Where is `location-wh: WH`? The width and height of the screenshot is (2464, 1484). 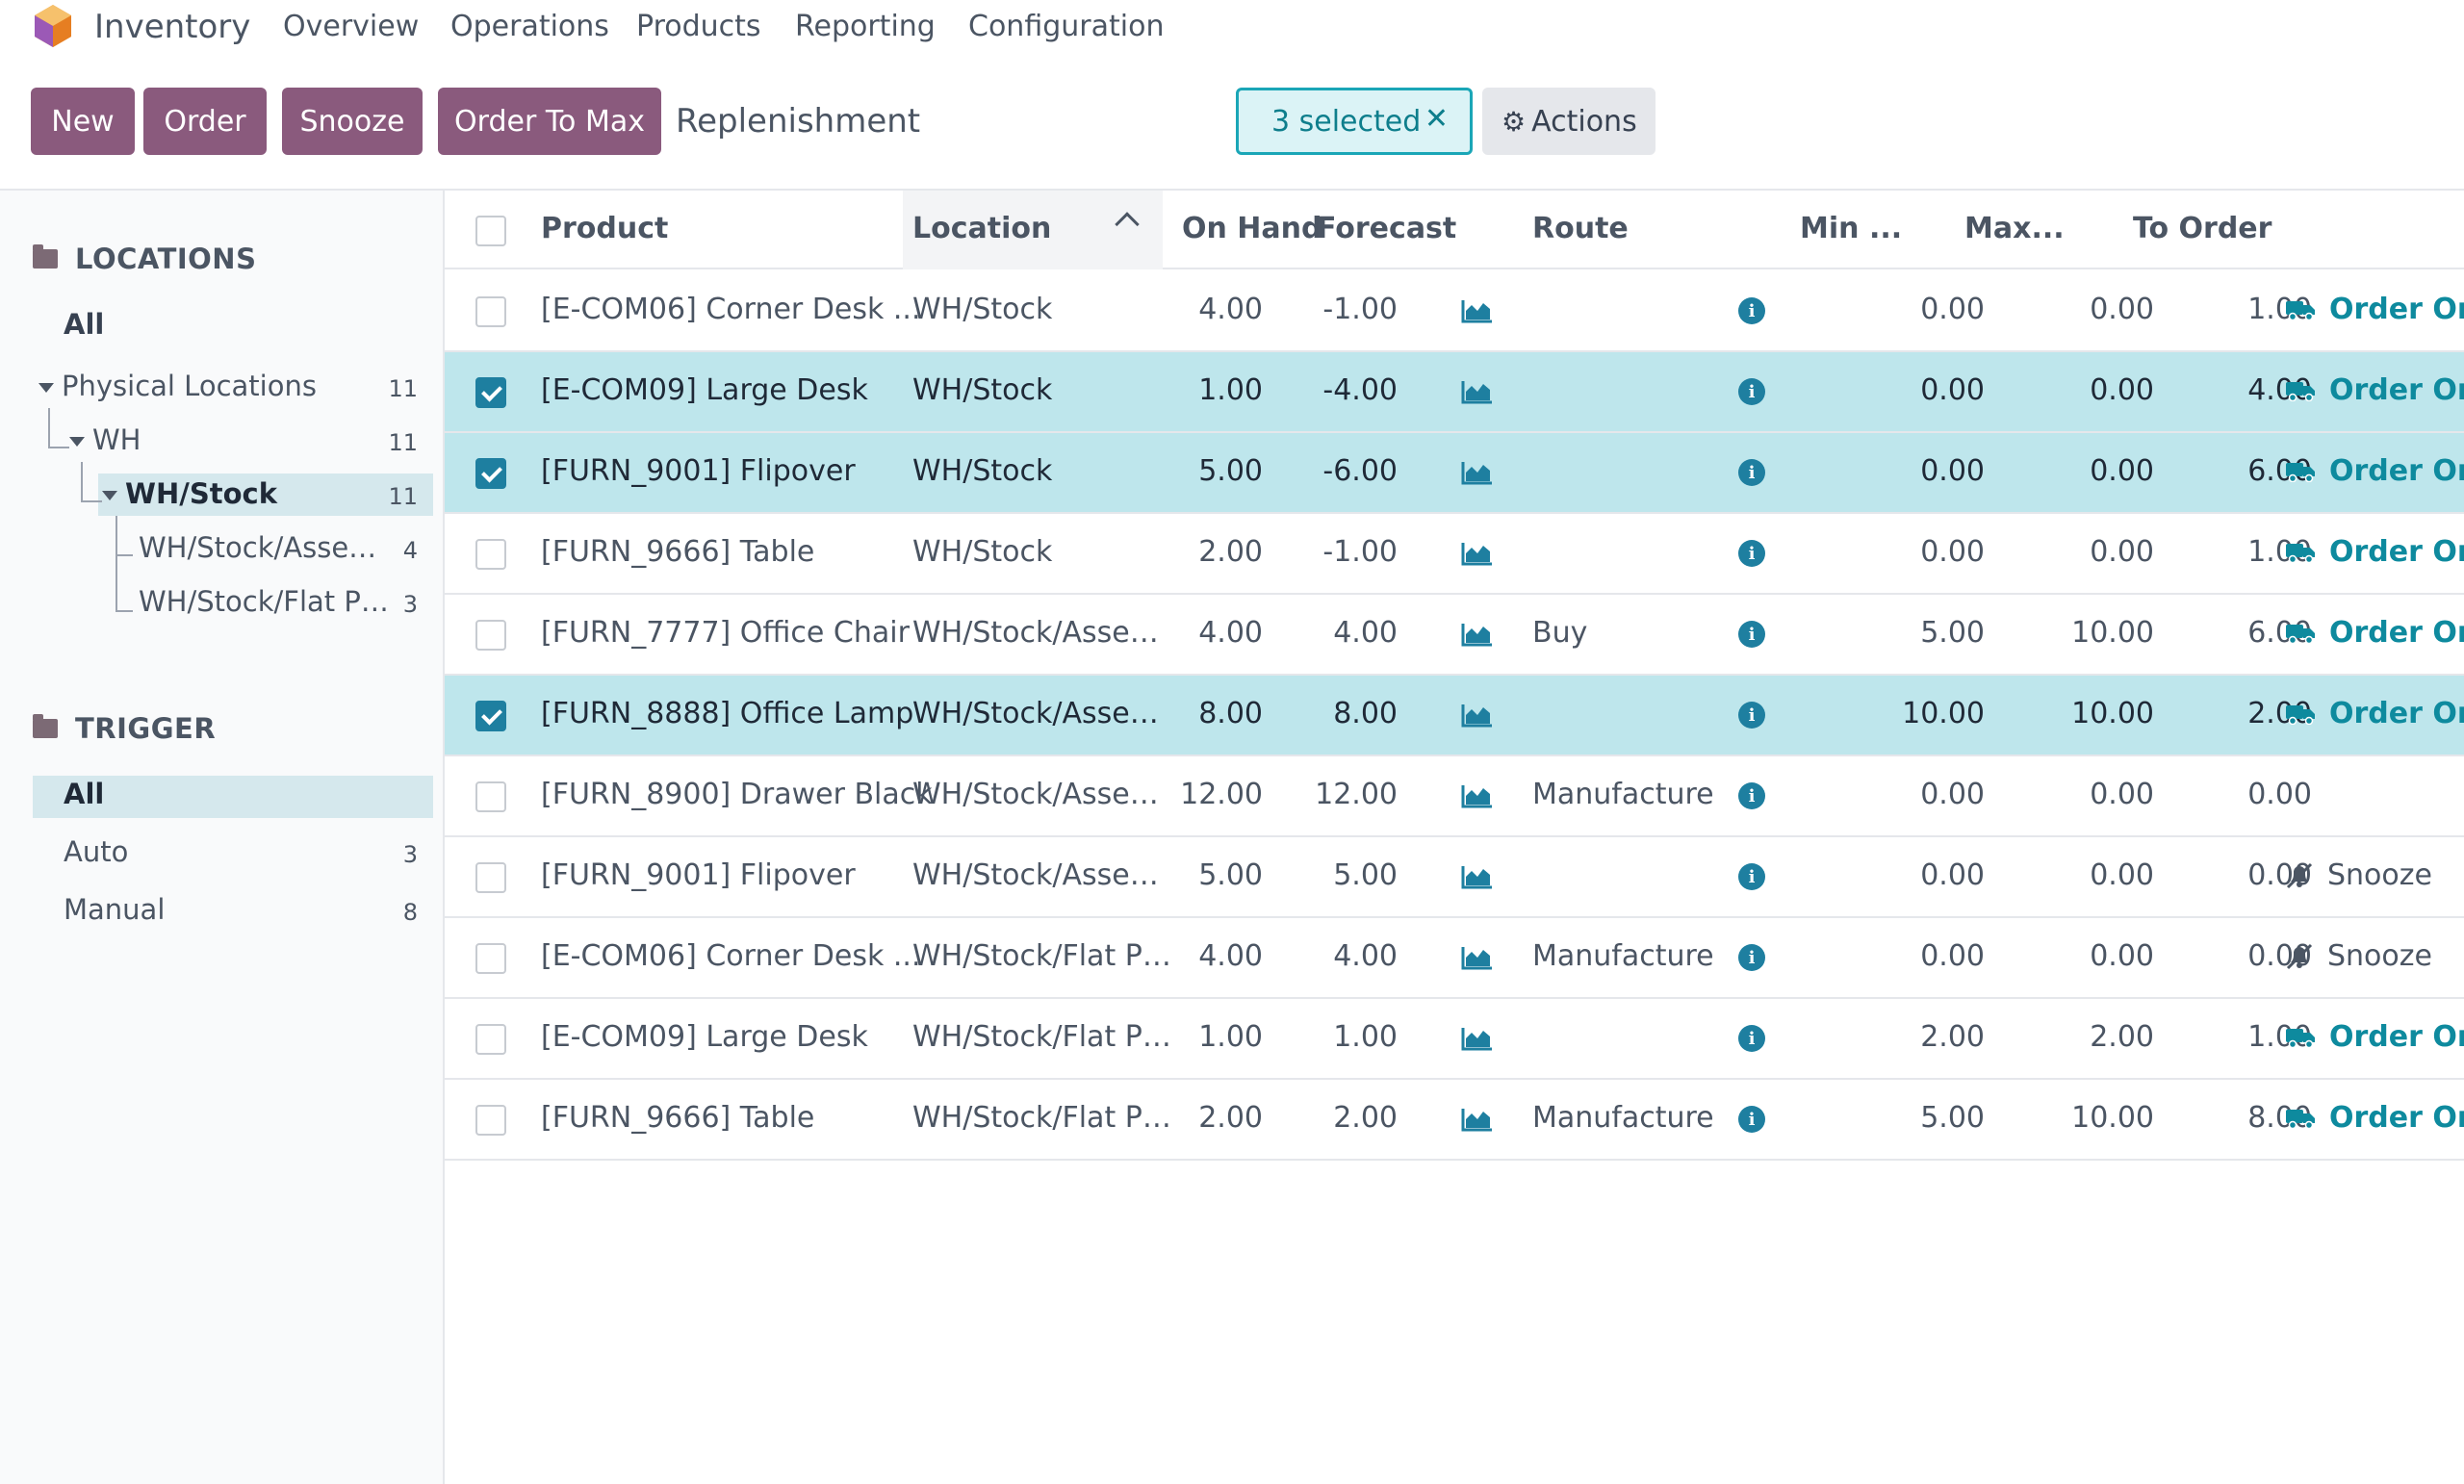 location-wh: WH is located at coordinates (105, 440).